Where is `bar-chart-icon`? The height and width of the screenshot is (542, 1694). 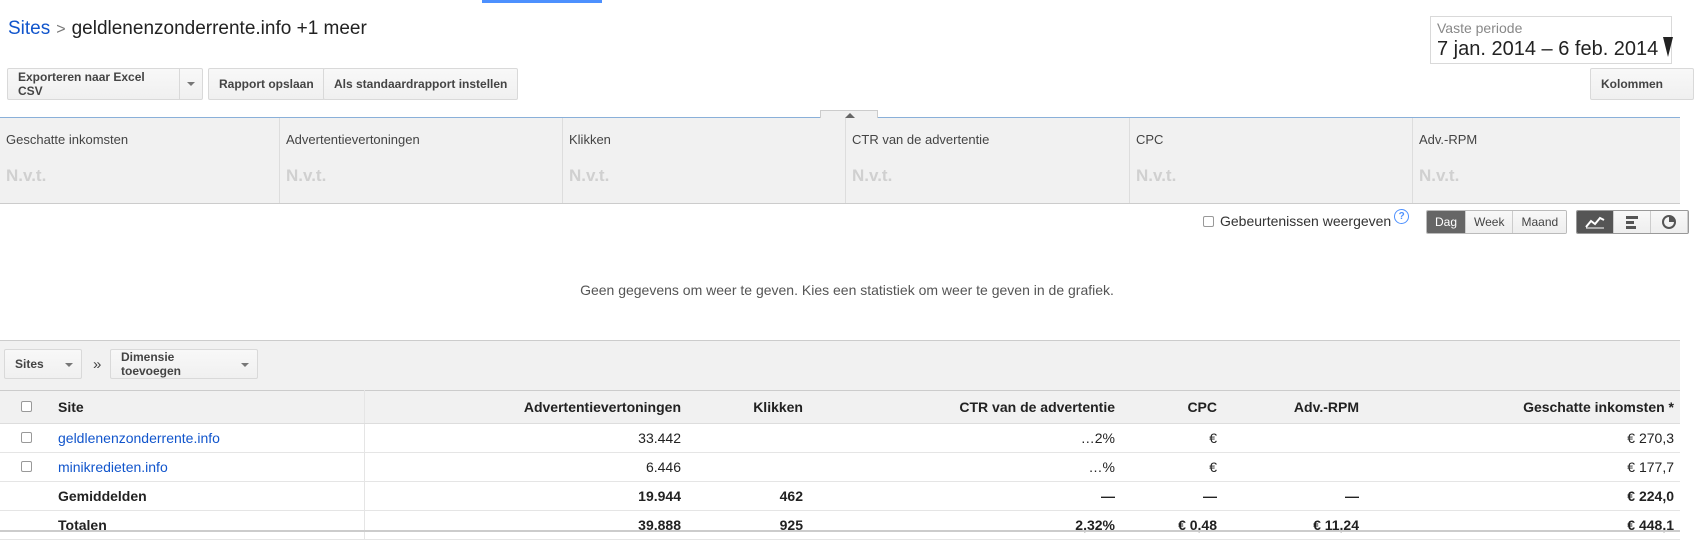
bar-chart-icon is located at coordinates (1632, 222).